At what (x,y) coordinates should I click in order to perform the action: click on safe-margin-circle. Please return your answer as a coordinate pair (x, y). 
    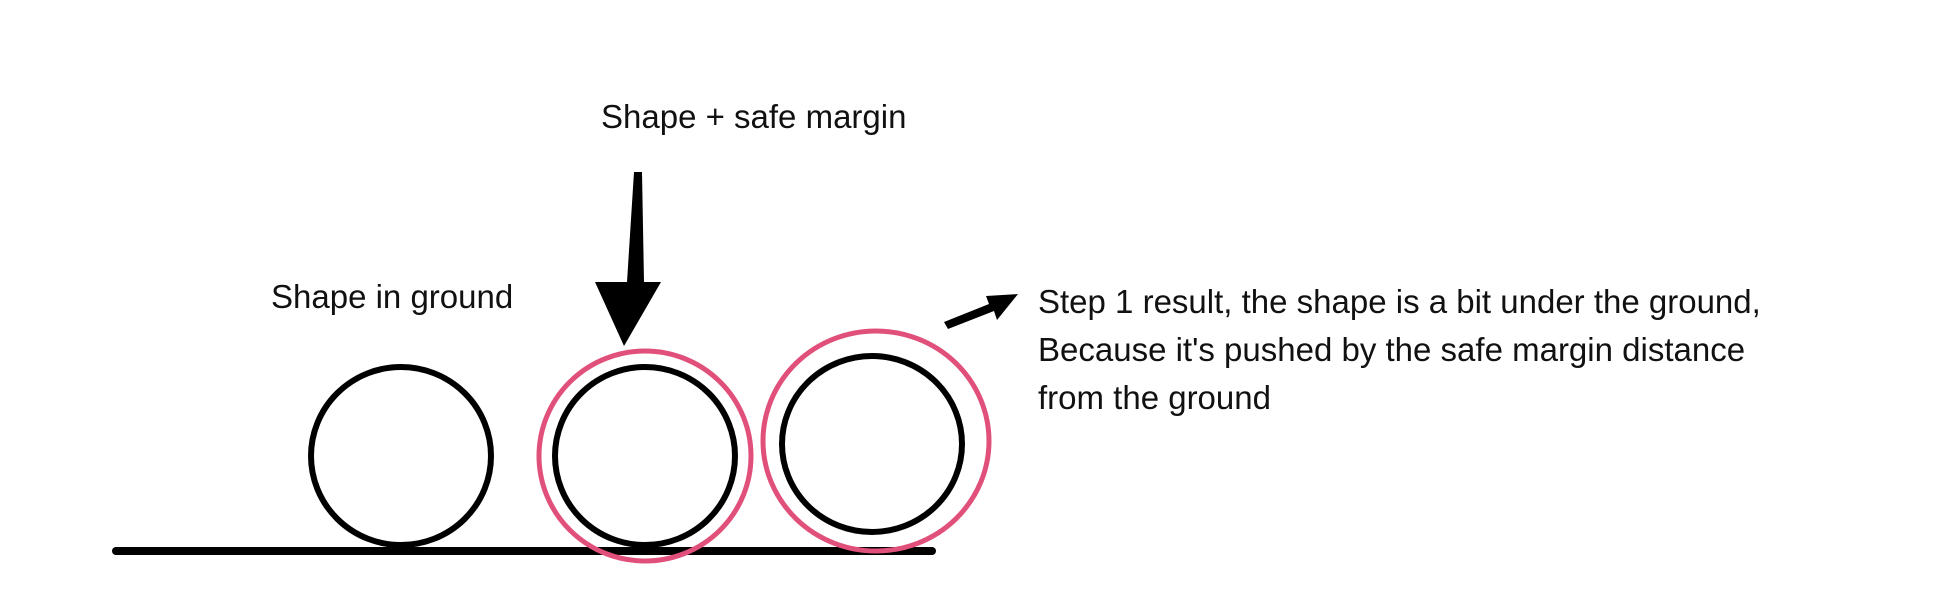
    Looking at the image, I should click on (645, 456).